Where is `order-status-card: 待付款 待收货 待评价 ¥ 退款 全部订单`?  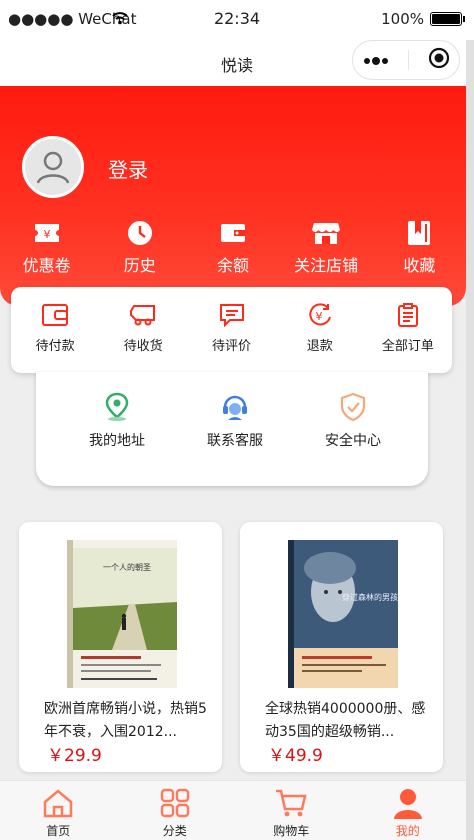
order-status-card: 待付款 待收货 待评价 ¥ 退款 全部订单 is located at coordinates (231, 330).